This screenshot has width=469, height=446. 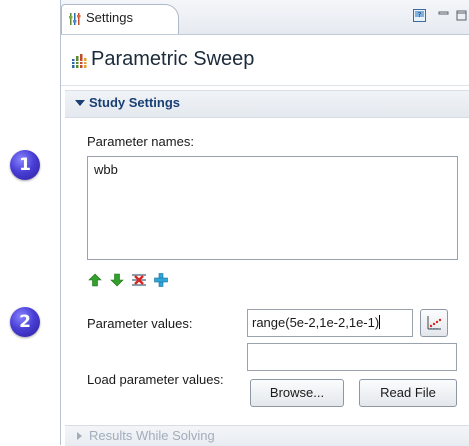 I want to click on delete-icon, so click(x=139, y=280).